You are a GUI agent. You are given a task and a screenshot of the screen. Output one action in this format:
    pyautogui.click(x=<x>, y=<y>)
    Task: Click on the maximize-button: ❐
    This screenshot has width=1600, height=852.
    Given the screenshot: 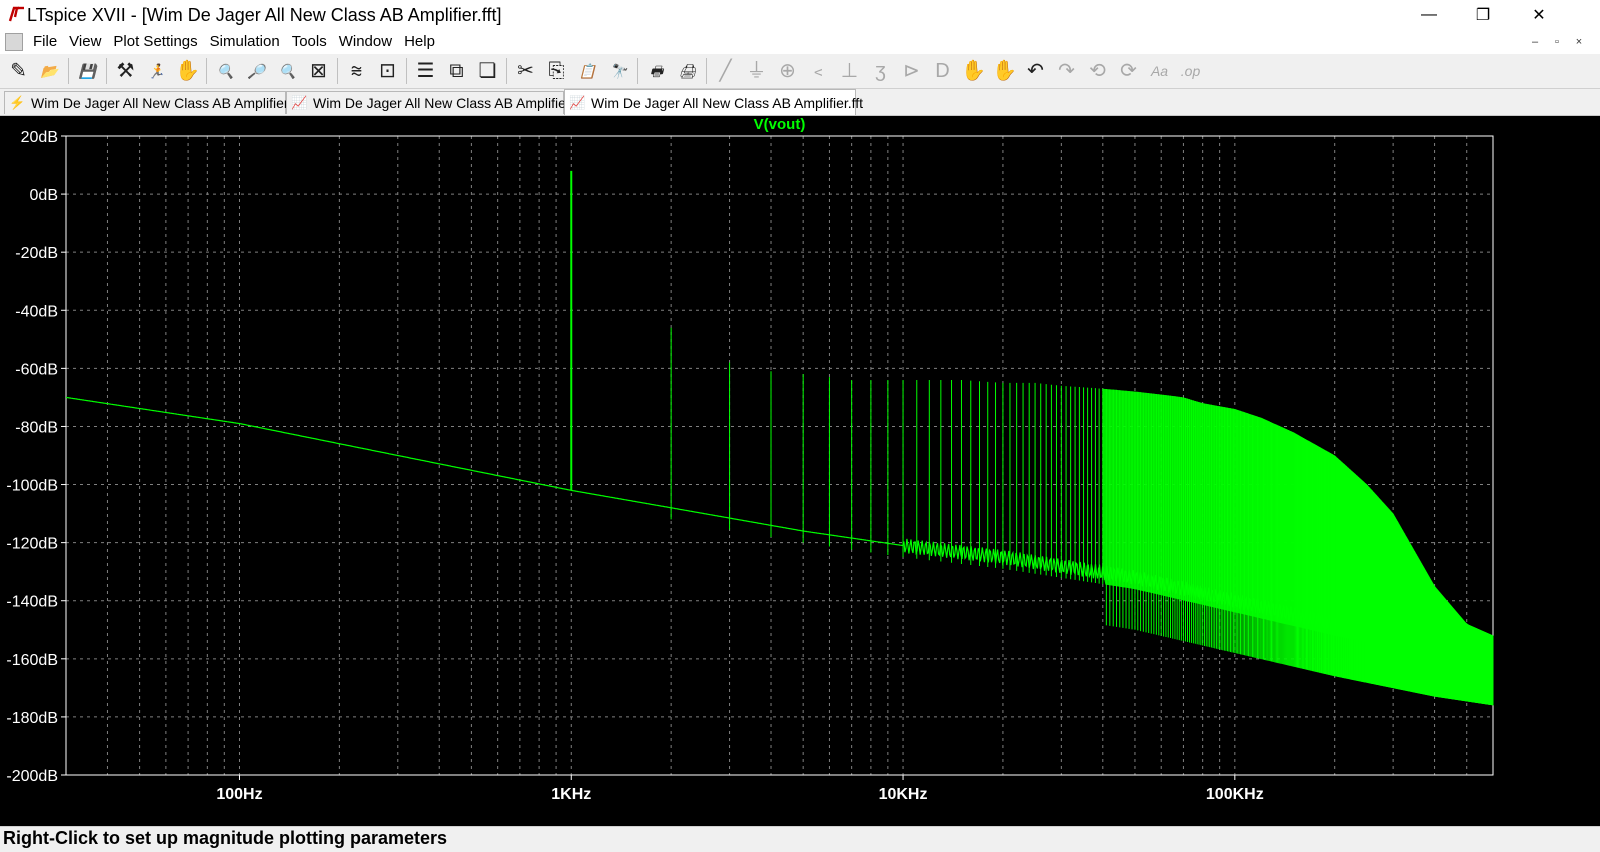 What is the action you would take?
    pyautogui.click(x=1483, y=15)
    